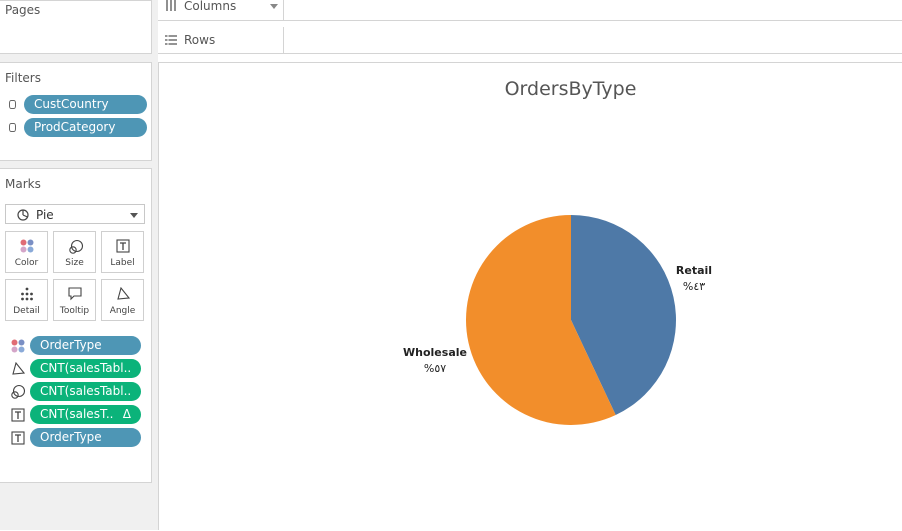 The image size is (902, 531). What do you see at coordinates (122, 311) in the screenshot?
I see `angle-button-label: Angle` at bounding box center [122, 311].